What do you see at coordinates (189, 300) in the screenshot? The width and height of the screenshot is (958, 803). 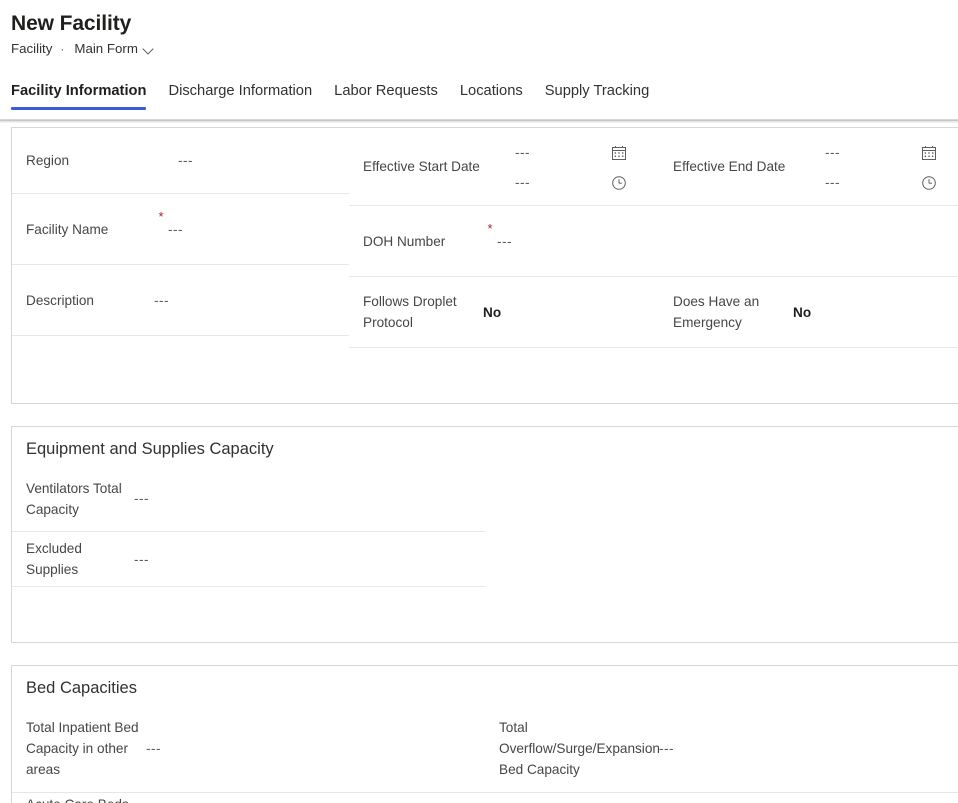 I see `field-value-description: ---` at bounding box center [189, 300].